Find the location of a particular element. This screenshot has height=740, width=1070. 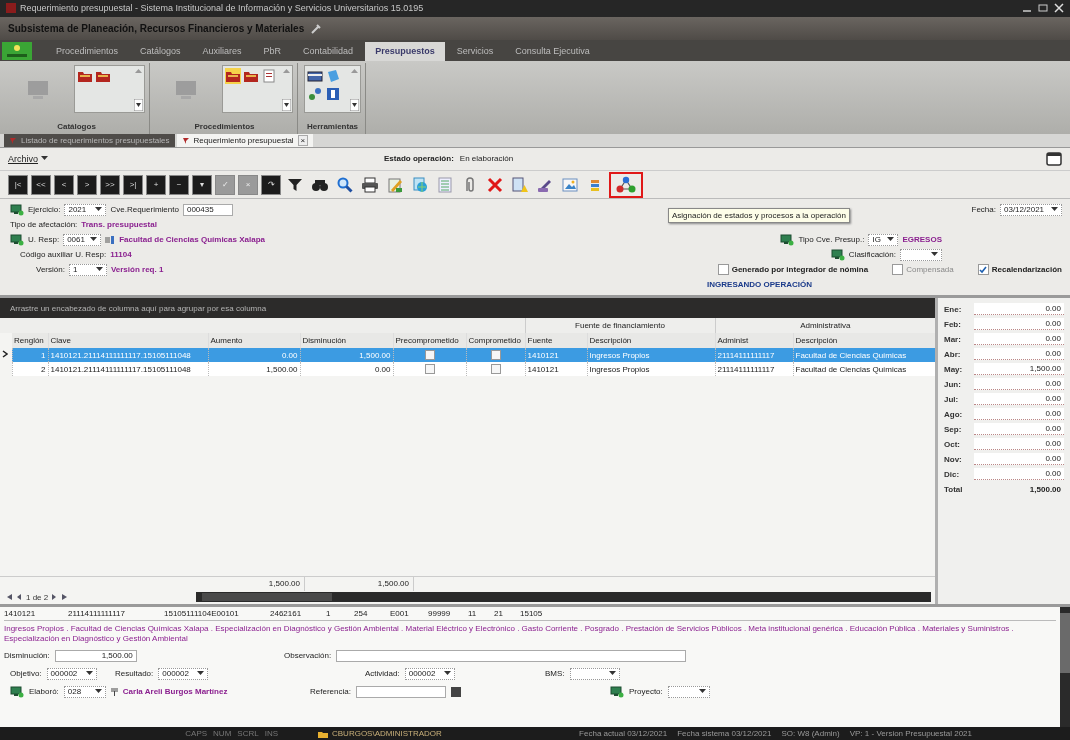

horizontal-scrollbar is located at coordinates (563, 597).